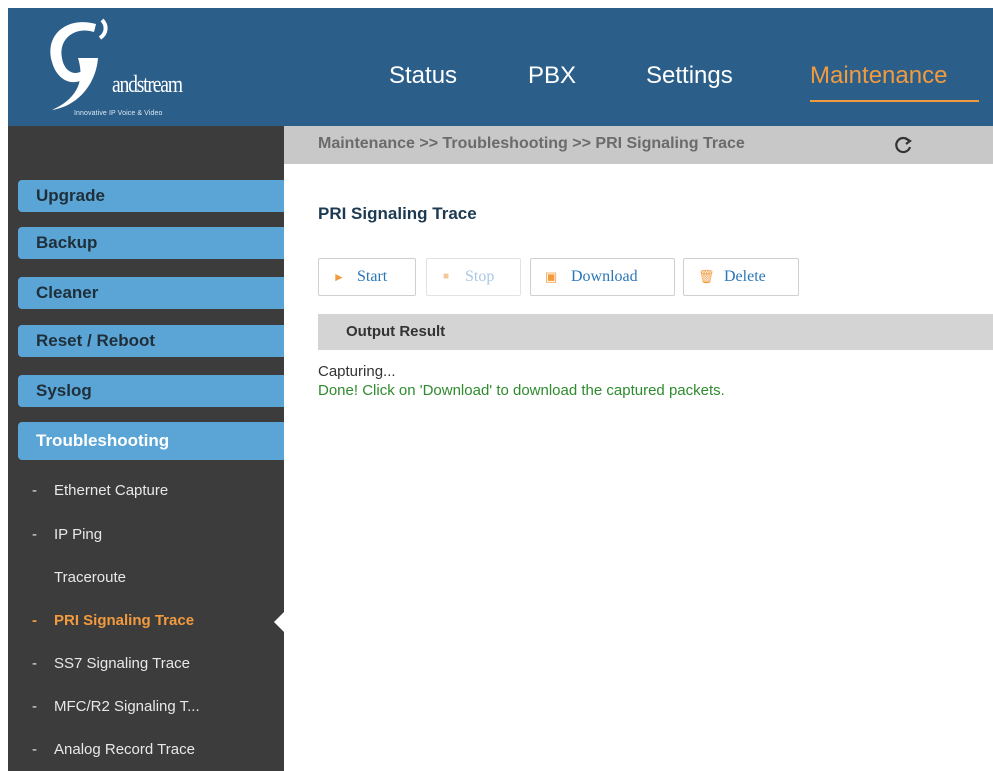  Describe the element at coordinates (903, 145) in the screenshot. I see `refresh-icon` at that location.